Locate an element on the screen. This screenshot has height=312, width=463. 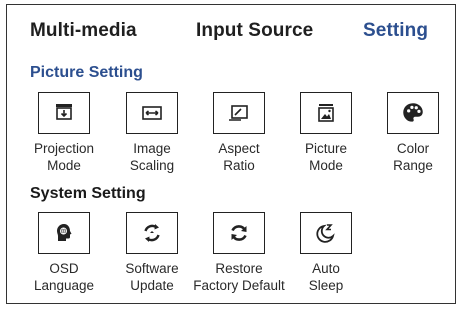
tab-input-source: Input Source is located at coordinates (254, 31).